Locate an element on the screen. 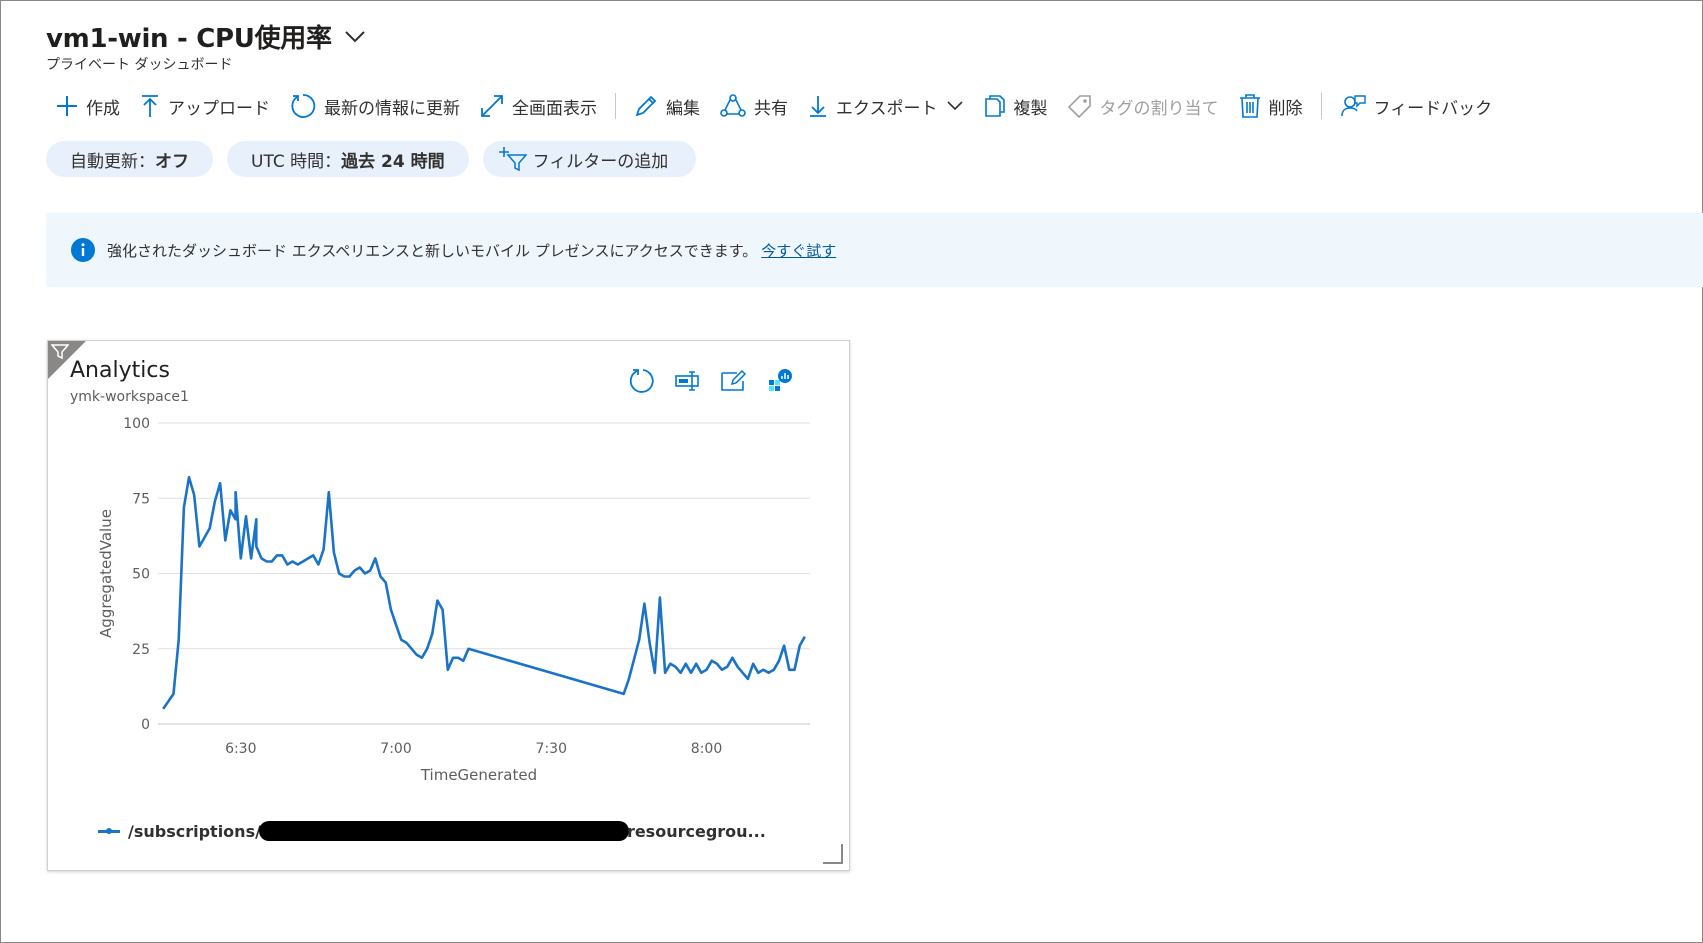 The width and height of the screenshot is (1703, 943). expand-icon is located at coordinates (492, 106).